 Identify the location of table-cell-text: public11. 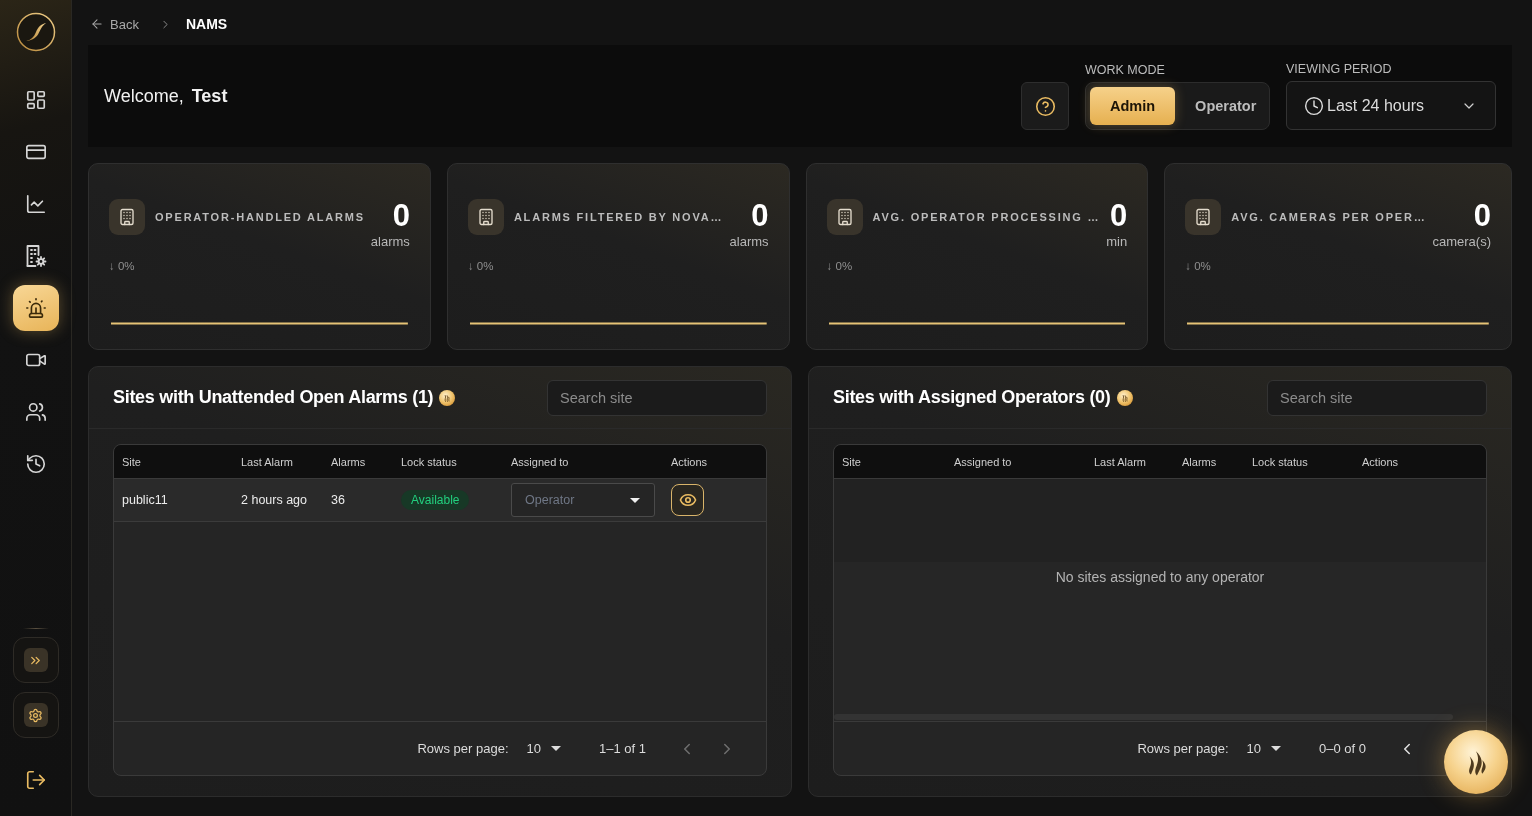
(145, 500).